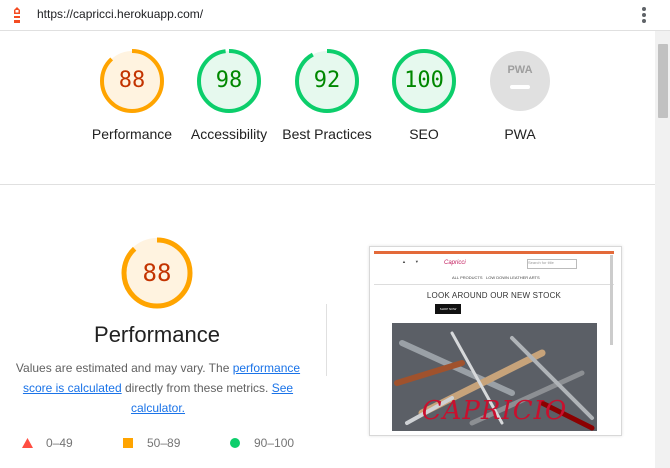 Image resolution: width=670 pixels, height=468 pixels. What do you see at coordinates (157, 334) in the screenshot?
I see `performance-title: Performance` at bounding box center [157, 334].